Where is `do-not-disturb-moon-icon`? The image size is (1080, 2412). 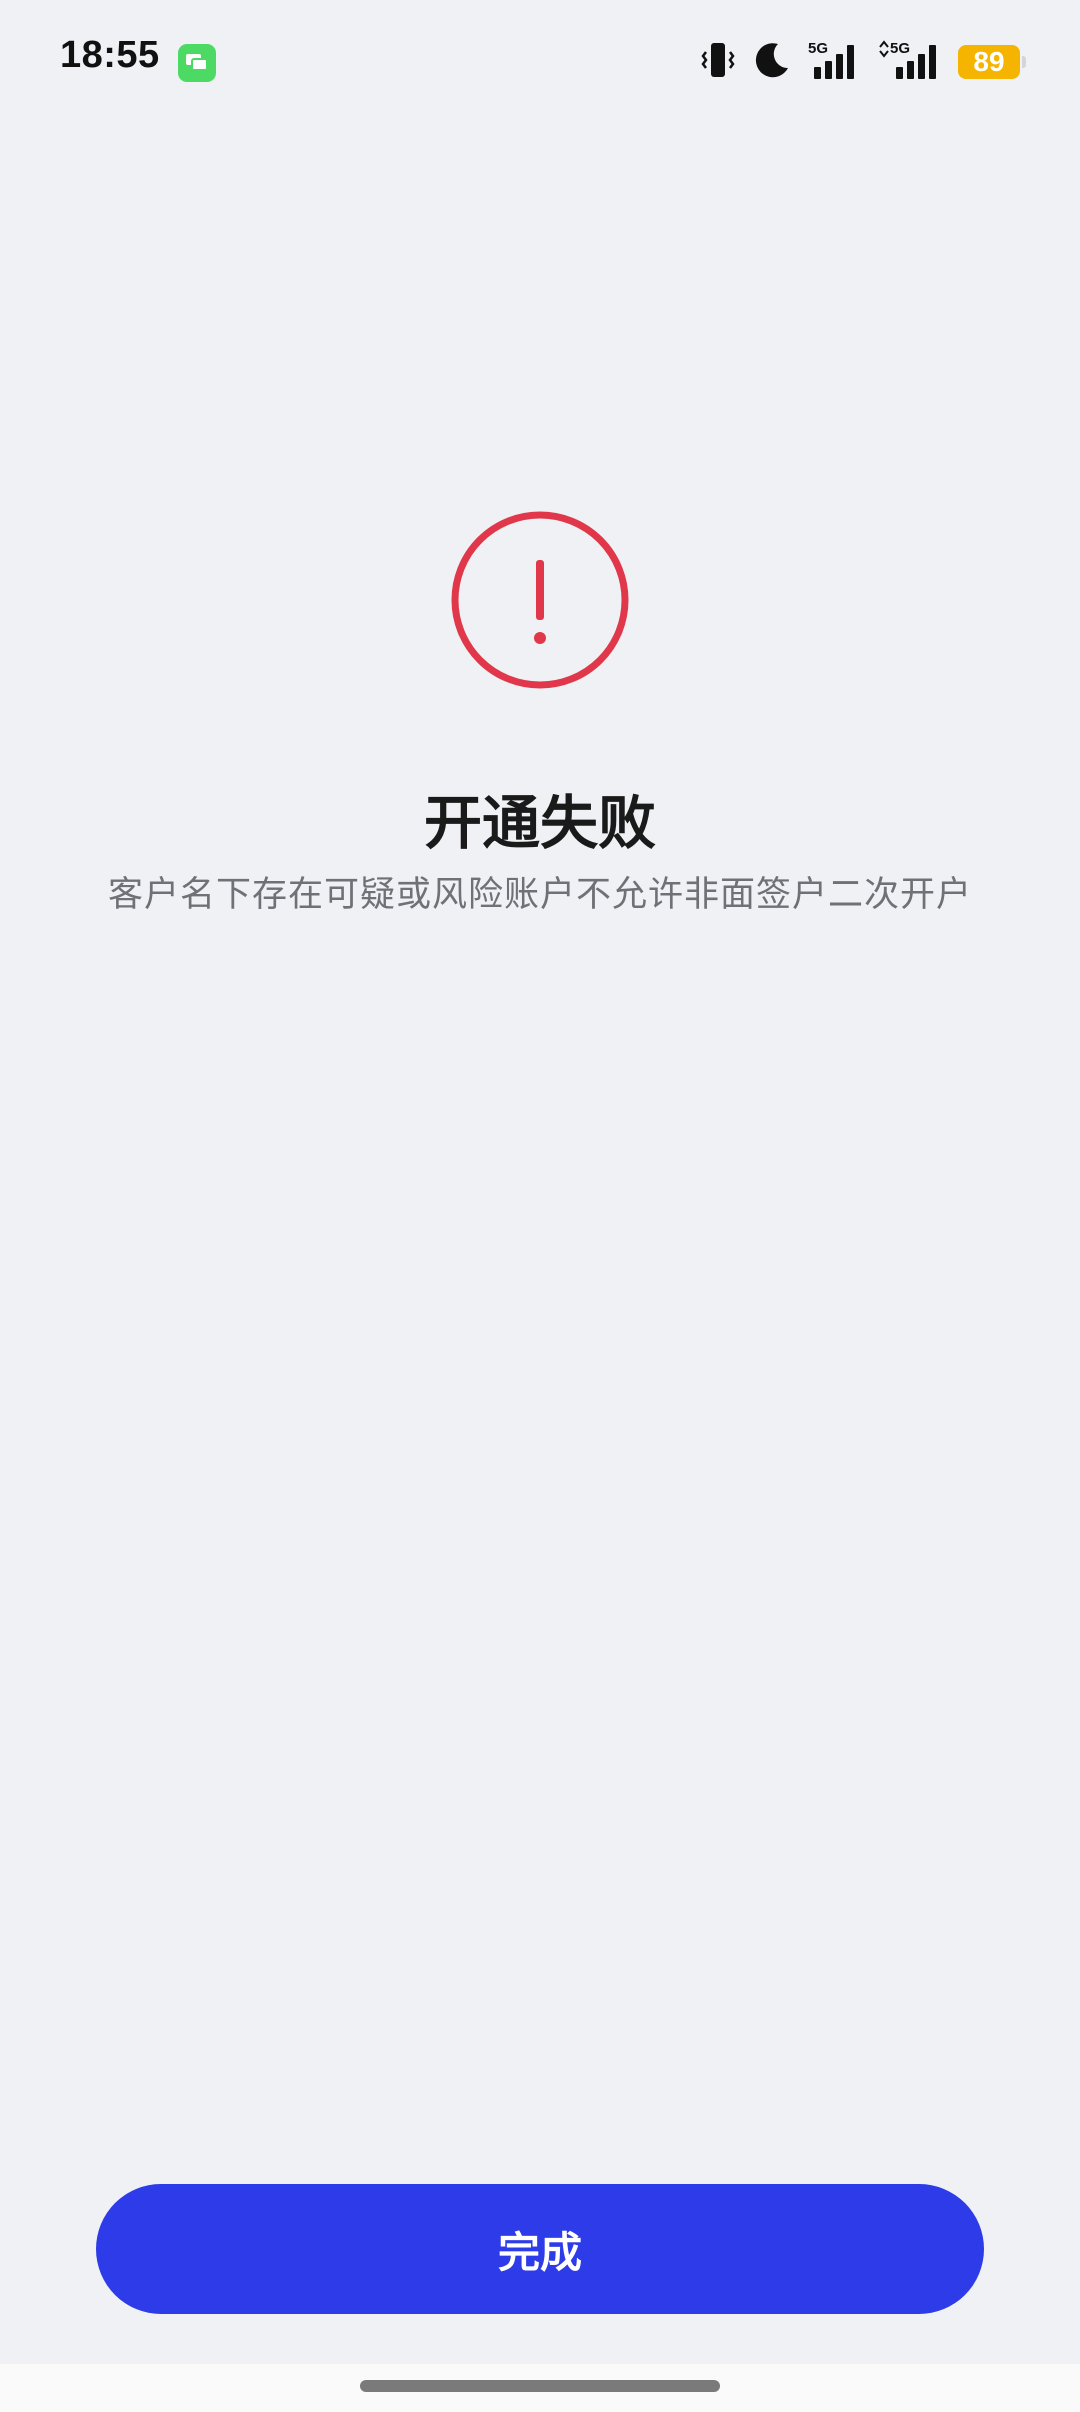 do-not-disturb-moon-icon is located at coordinates (772, 62).